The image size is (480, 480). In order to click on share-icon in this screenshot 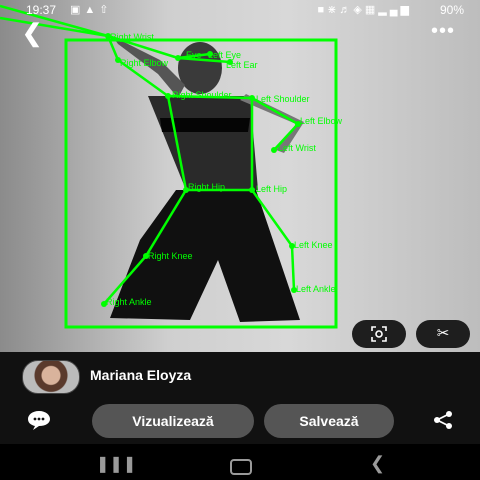, I will do `click(443, 420)`.